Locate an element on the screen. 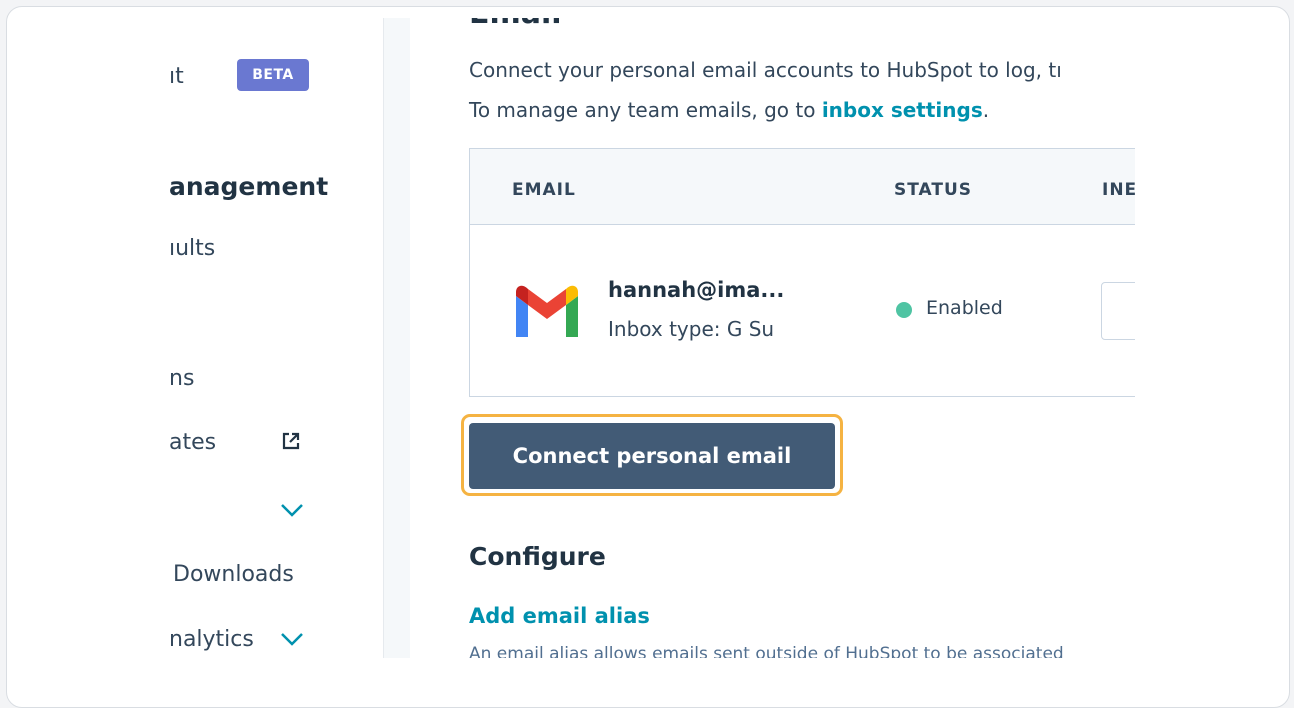 The height and width of the screenshot is (708, 1294). table-header: EMAIL STATUS INE is located at coordinates (802, 187).